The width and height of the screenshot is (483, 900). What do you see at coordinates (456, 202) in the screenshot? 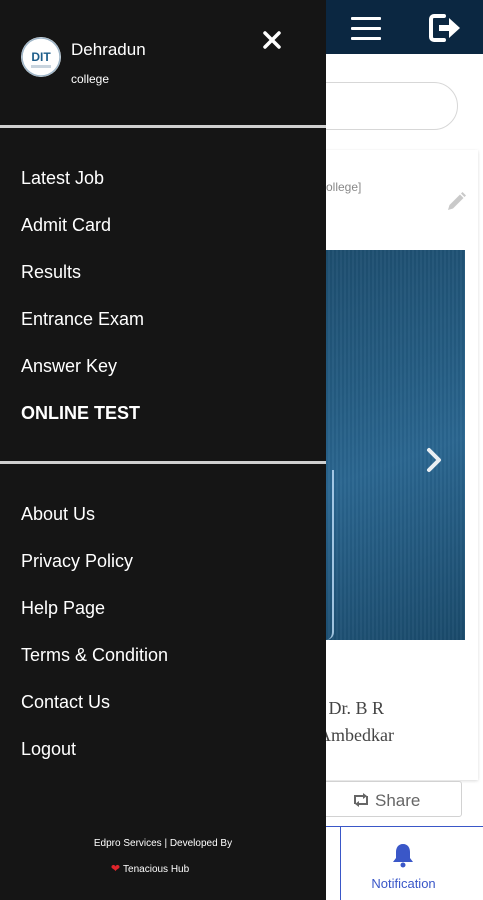
I see `edit-icon` at bounding box center [456, 202].